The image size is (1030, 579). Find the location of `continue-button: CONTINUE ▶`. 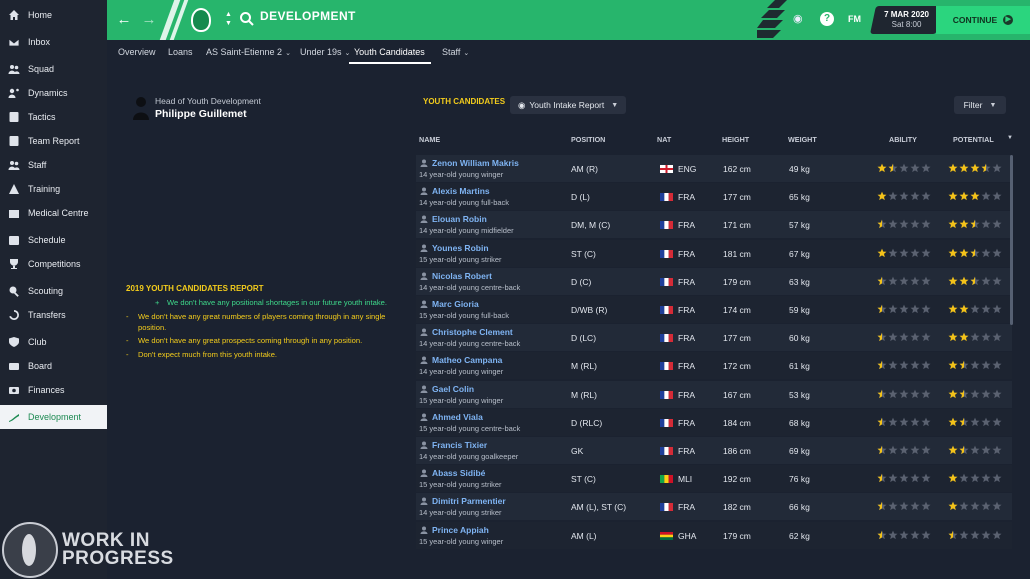

continue-button: CONTINUE ▶ is located at coordinates (983, 20).